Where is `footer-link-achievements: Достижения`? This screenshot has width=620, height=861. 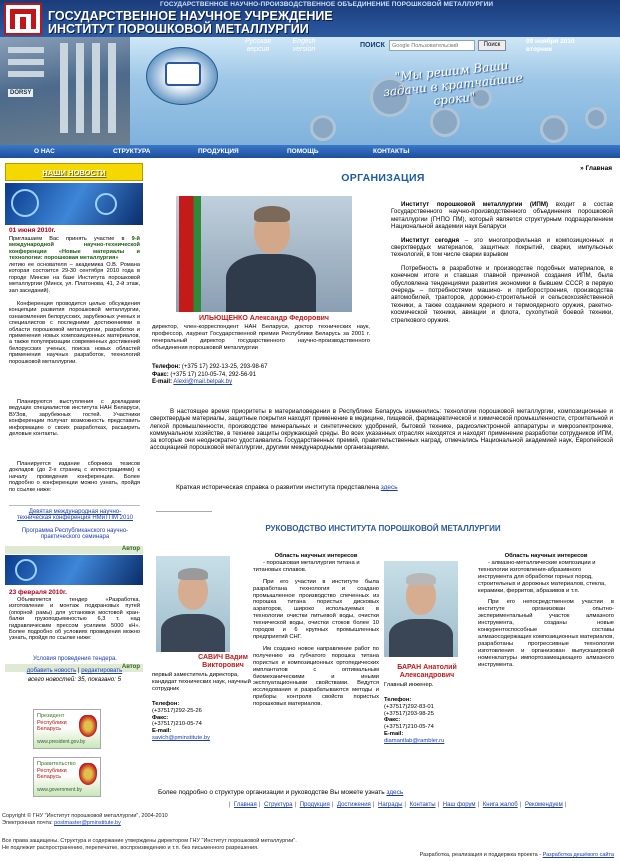 footer-link-achievements: Достижения is located at coordinates (354, 805).